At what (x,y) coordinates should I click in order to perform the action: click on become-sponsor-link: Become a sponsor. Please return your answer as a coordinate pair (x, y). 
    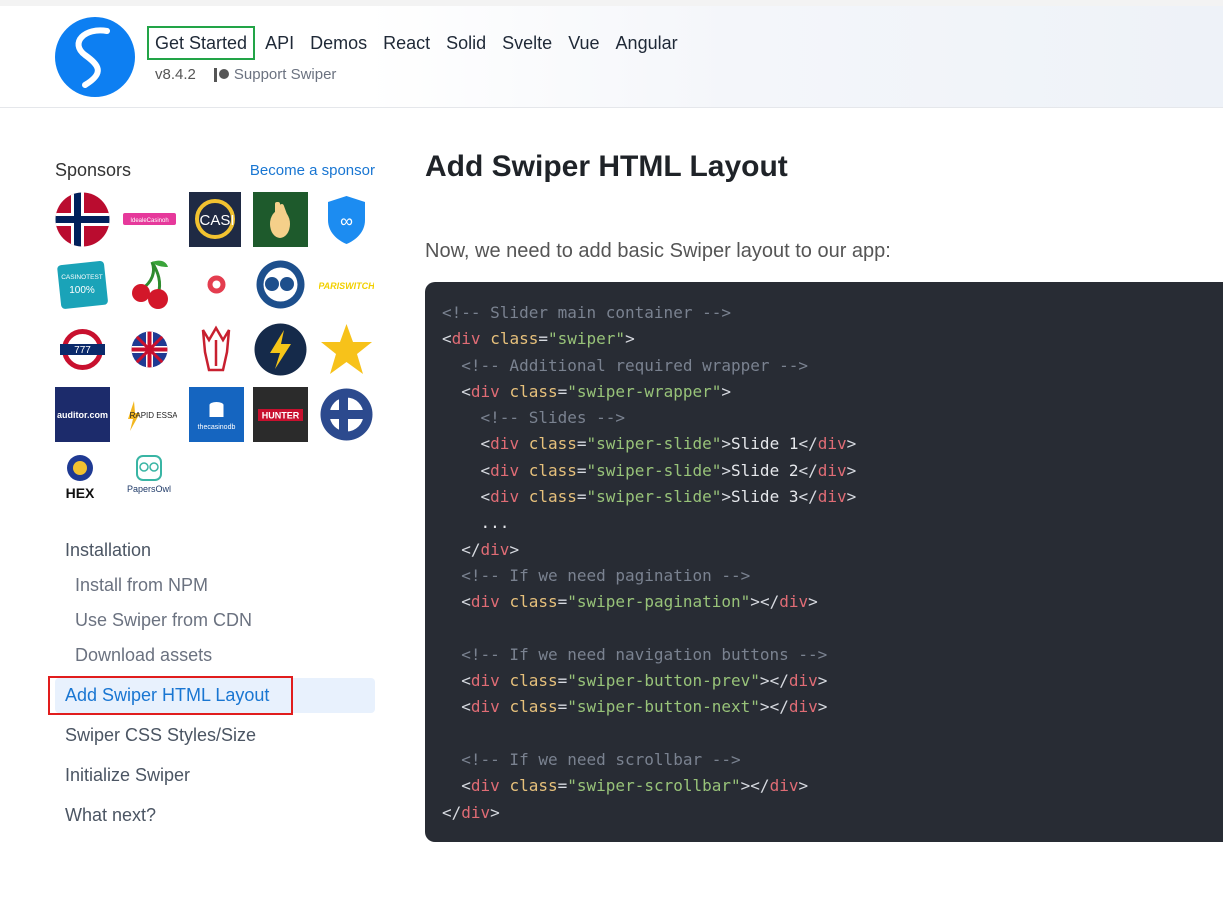
    Looking at the image, I should click on (312, 170).